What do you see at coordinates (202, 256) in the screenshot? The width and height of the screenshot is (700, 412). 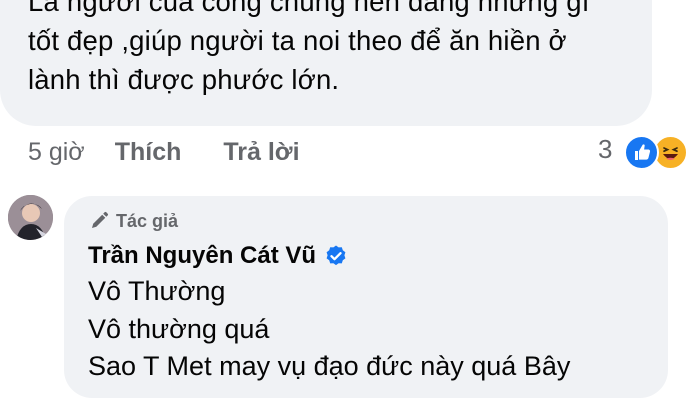 I see `author-name-link: Trần Nguyên Cát Vũ` at bounding box center [202, 256].